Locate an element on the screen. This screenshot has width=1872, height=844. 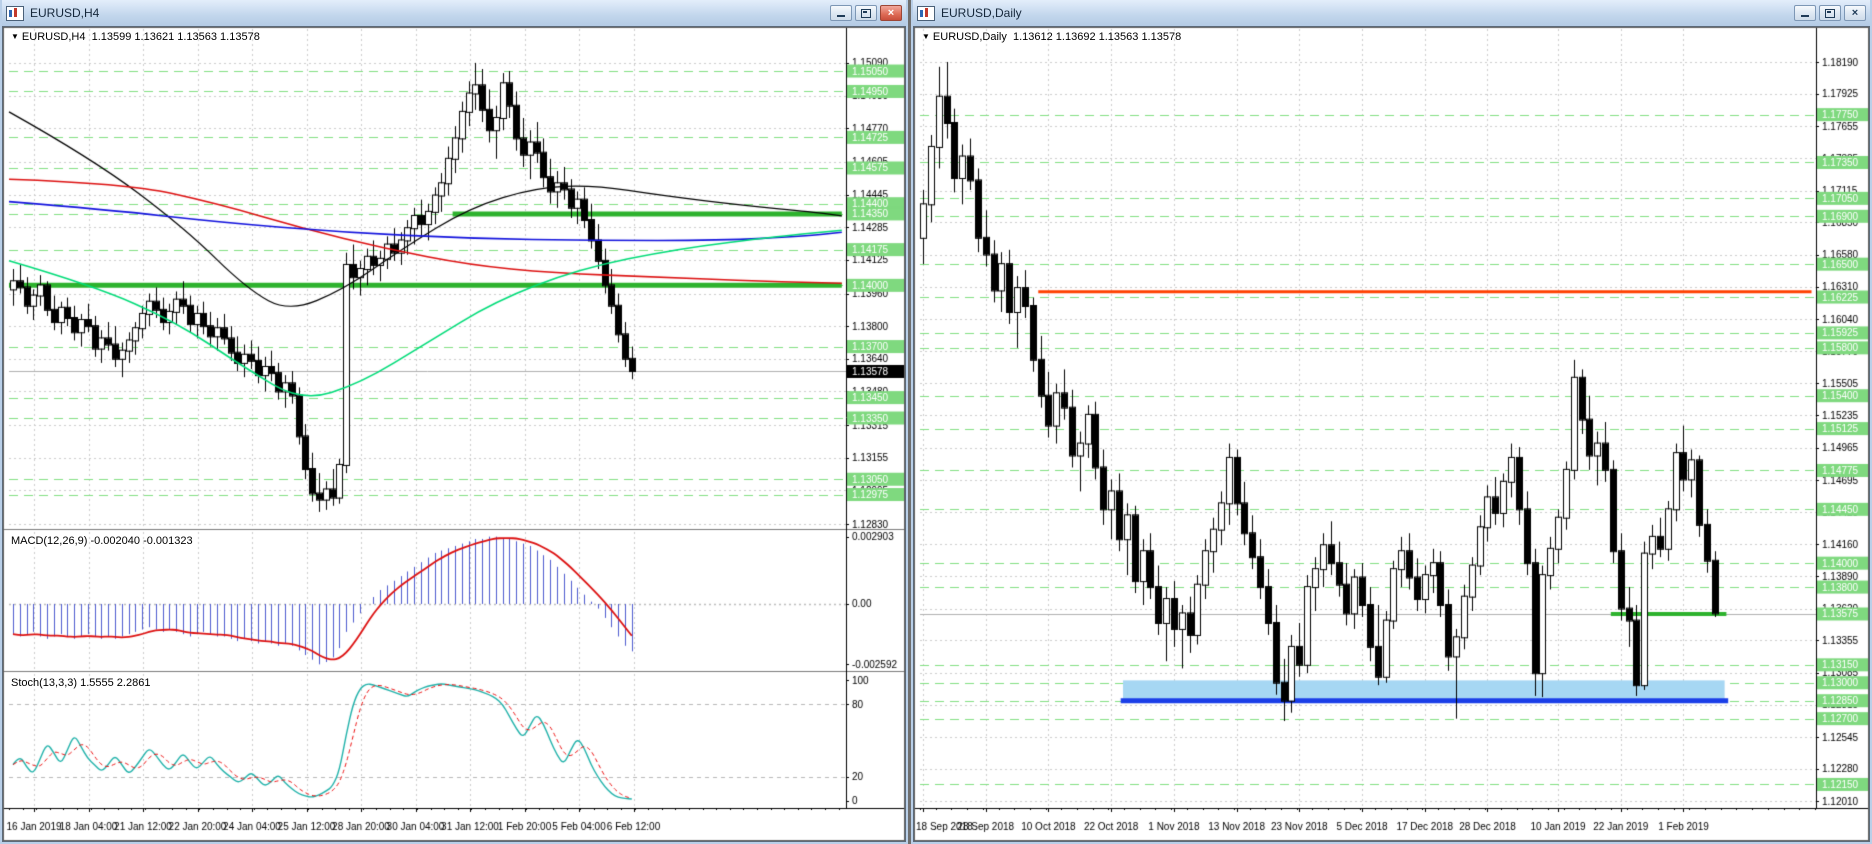
titlebar-daily: EURUSD,Daily × is located at coordinates (1391, 13).